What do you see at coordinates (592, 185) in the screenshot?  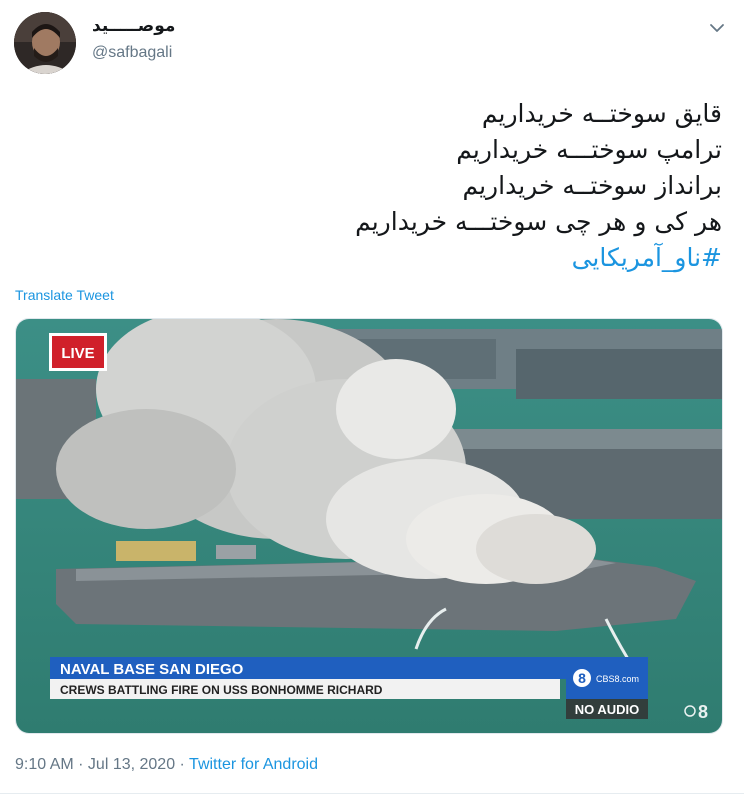 I see `tweet-line: برانداز سوختــه خریداریم` at bounding box center [592, 185].